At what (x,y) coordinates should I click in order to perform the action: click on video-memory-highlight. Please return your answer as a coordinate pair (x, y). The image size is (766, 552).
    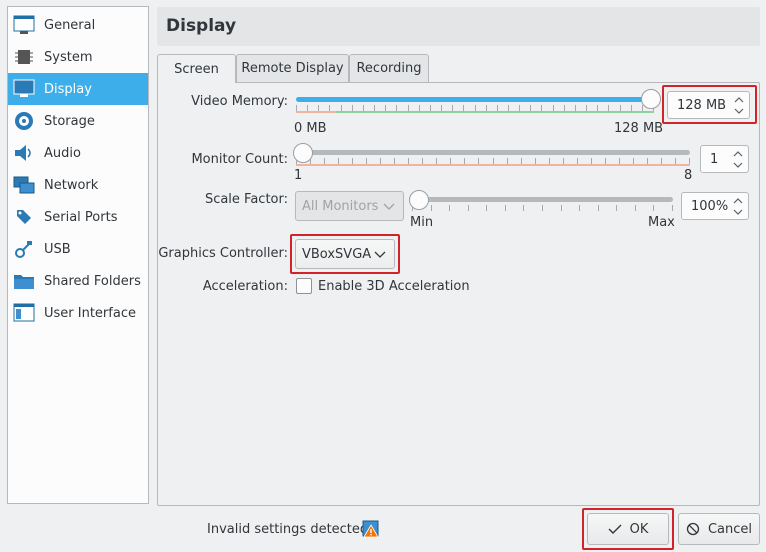
    Looking at the image, I should click on (709, 104).